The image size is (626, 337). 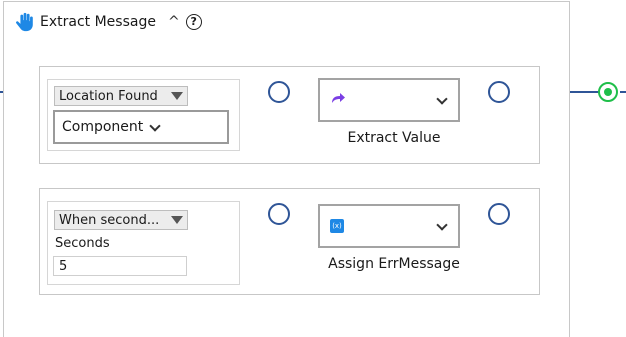 What do you see at coordinates (337, 226) in the screenshot?
I see `variable-icon: (x)` at bounding box center [337, 226].